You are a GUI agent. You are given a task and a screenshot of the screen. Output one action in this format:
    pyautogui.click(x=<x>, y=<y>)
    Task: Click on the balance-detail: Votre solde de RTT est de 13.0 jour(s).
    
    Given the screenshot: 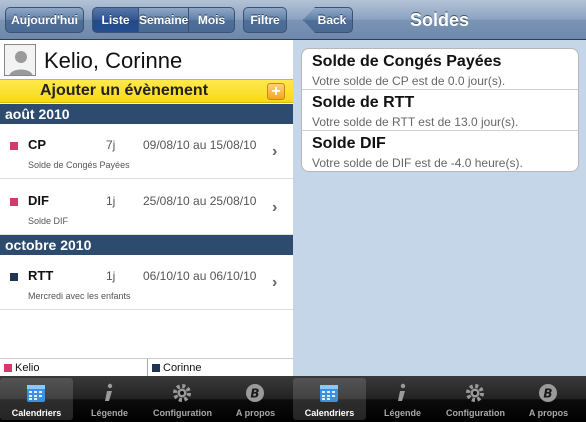 What is the action you would take?
    pyautogui.click(x=415, y=122)
    